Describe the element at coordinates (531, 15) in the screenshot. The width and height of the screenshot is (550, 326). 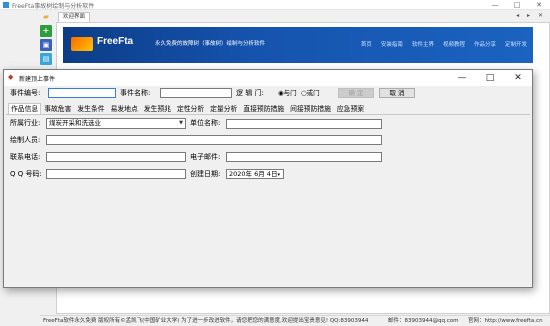
I see `tab-scroll-arrows: ◂ ▸ ✕` at that location.